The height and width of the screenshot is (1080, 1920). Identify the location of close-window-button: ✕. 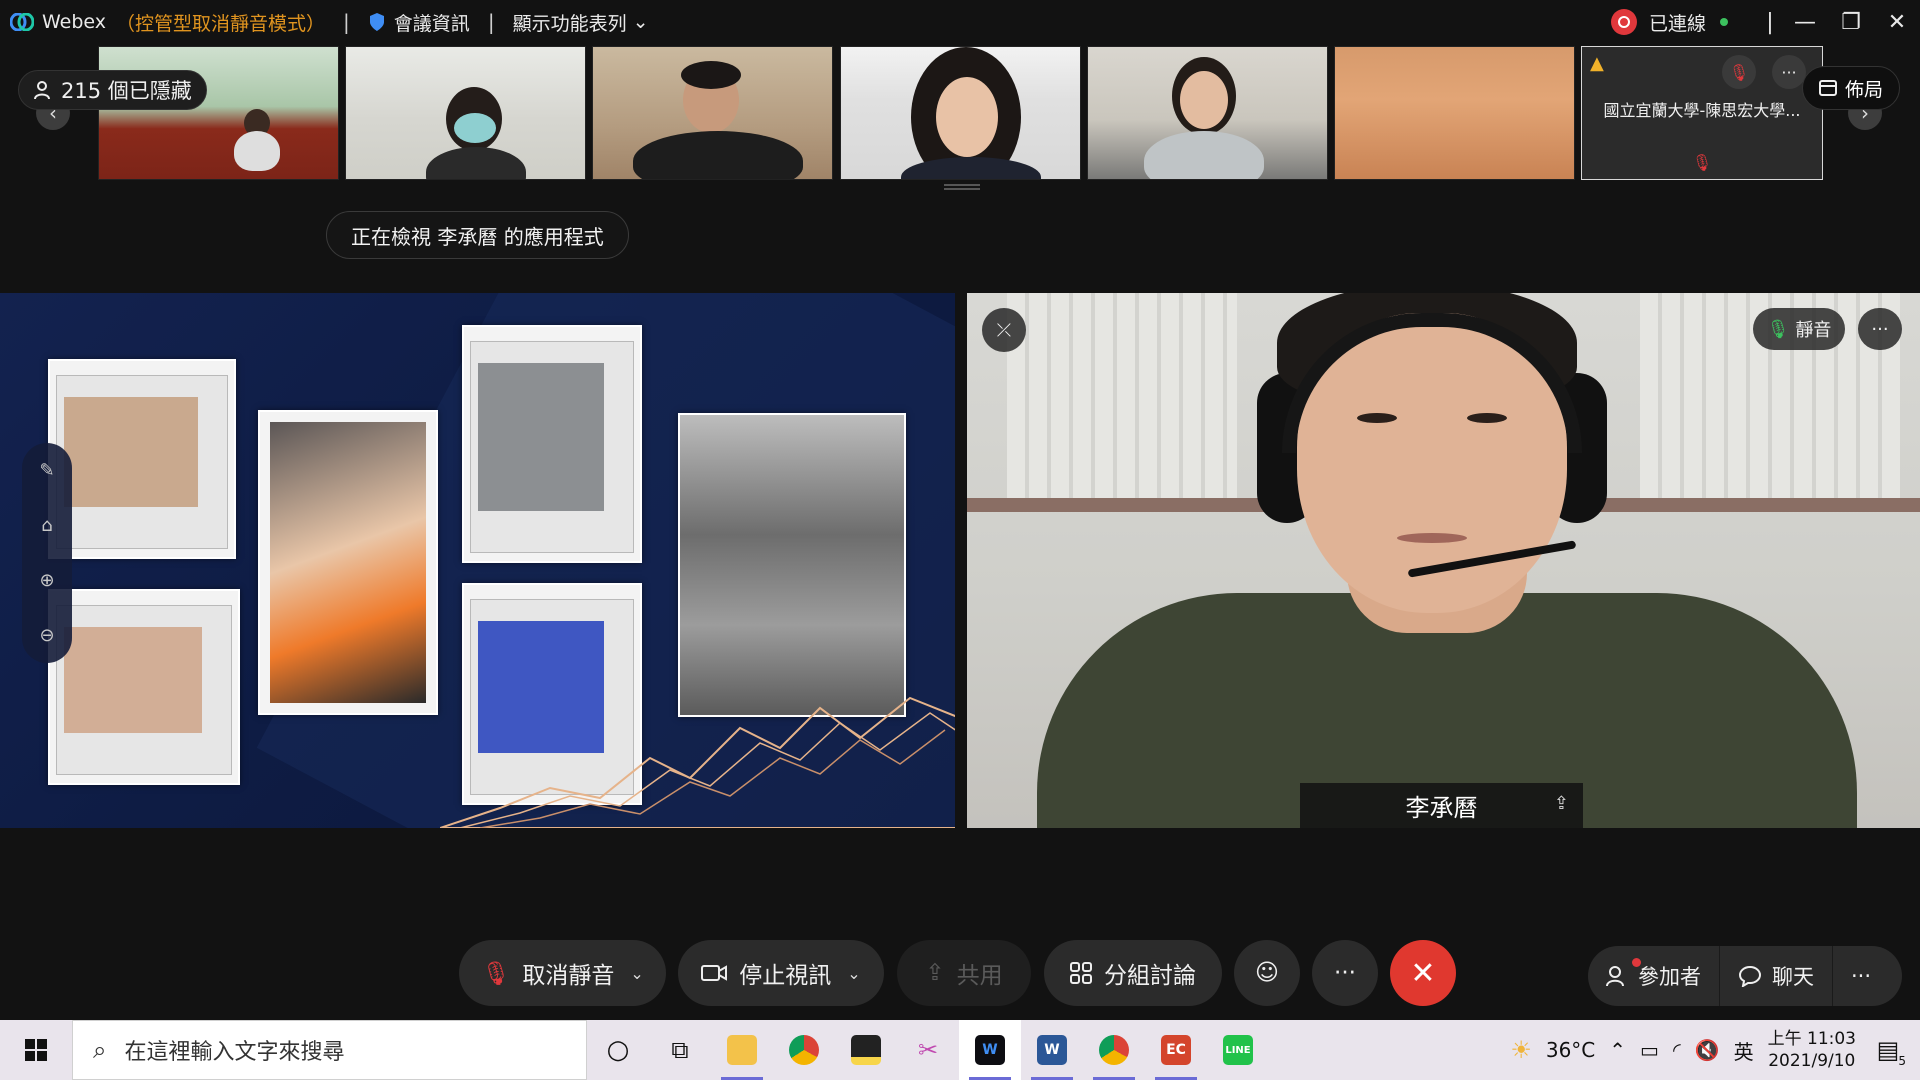
(1897, 22).